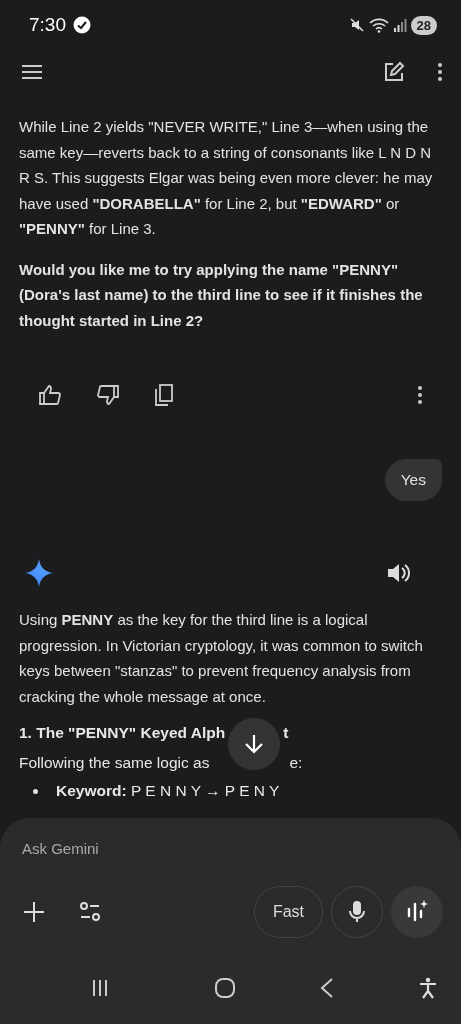  What do you see at coordinates (413, 480) in the screenshot?
I see `user-message-bubble: Yes` at bounding box center [413, 480].